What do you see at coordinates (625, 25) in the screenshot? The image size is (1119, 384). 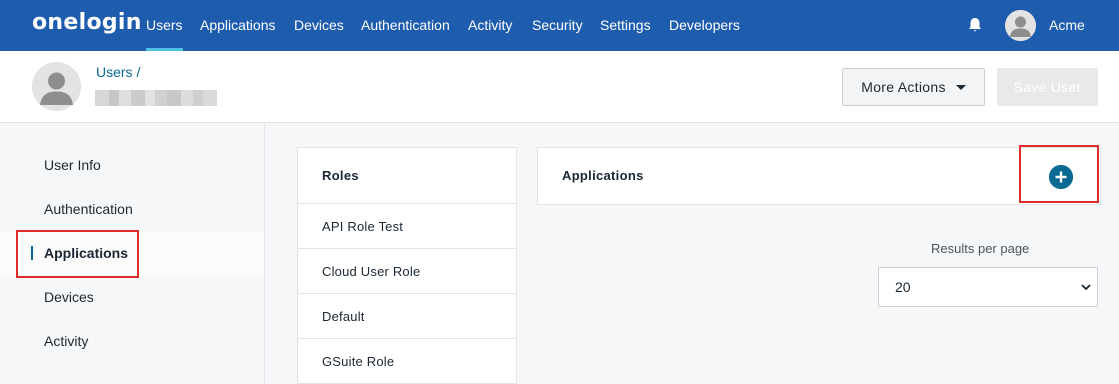 I see `nav-settings: Settings` at bounding box center [625, 25].